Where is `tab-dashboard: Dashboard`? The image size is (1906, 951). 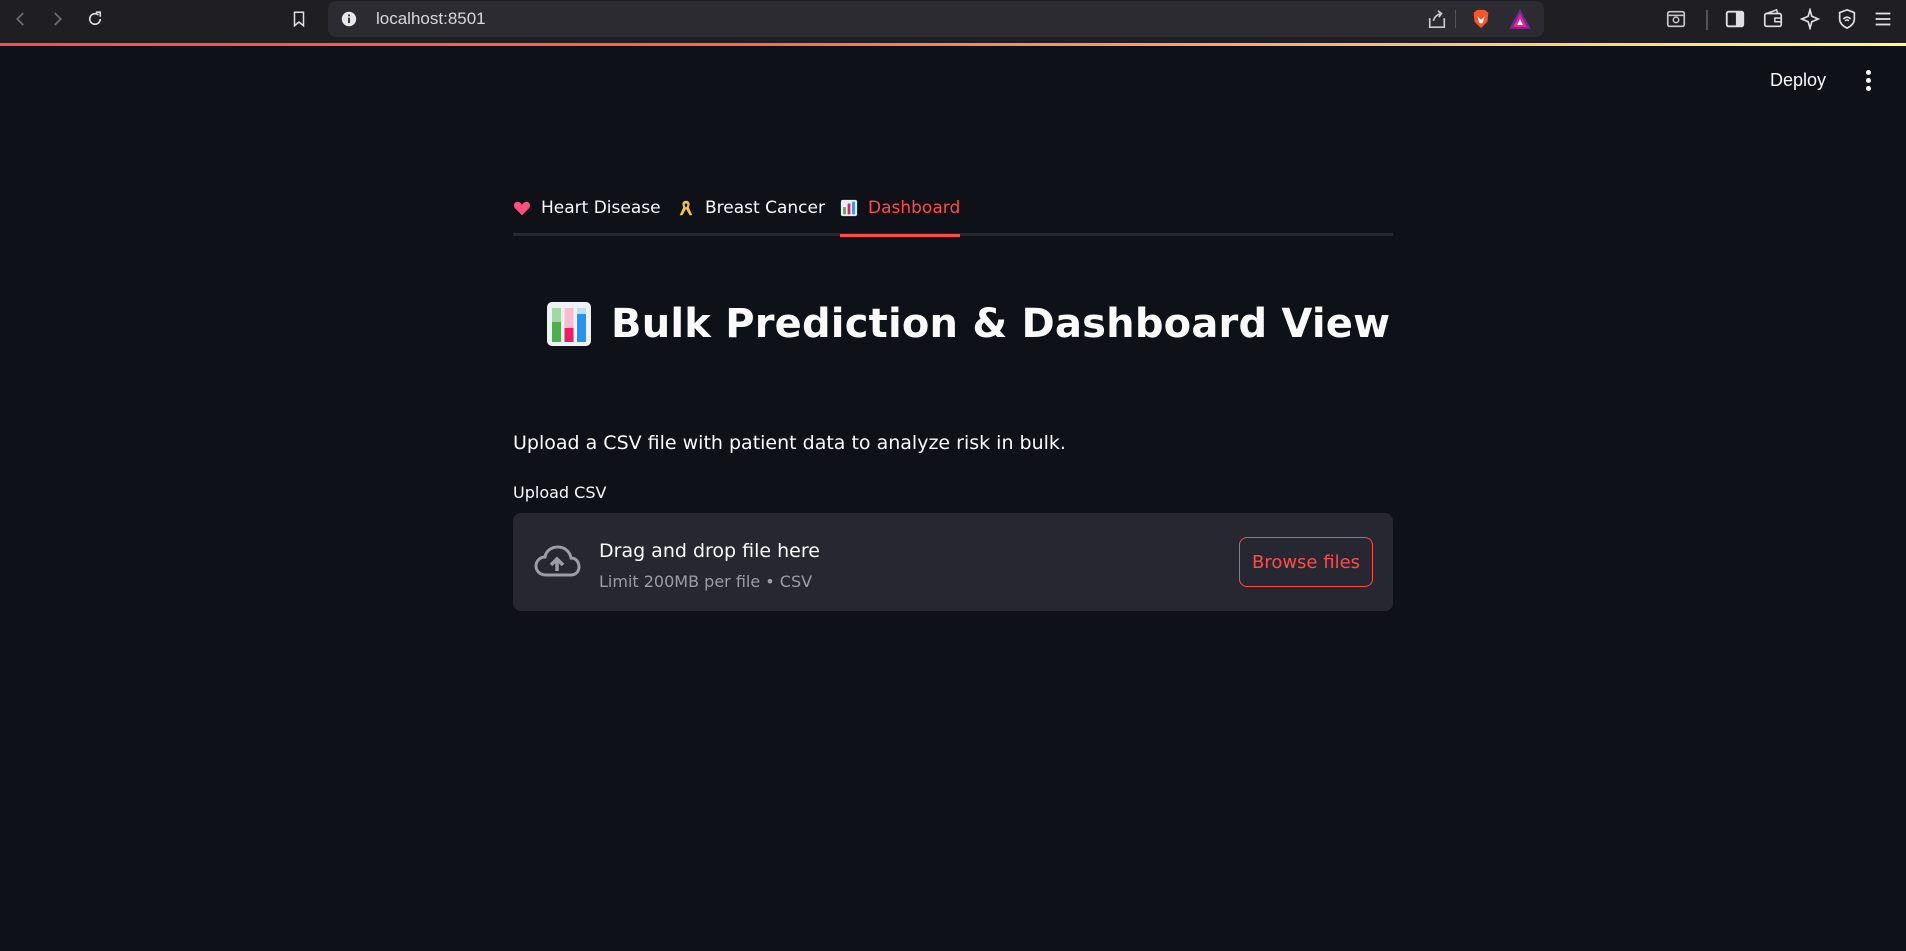 tab-dashboard: Dashboard is located at coordinates (900, 217).